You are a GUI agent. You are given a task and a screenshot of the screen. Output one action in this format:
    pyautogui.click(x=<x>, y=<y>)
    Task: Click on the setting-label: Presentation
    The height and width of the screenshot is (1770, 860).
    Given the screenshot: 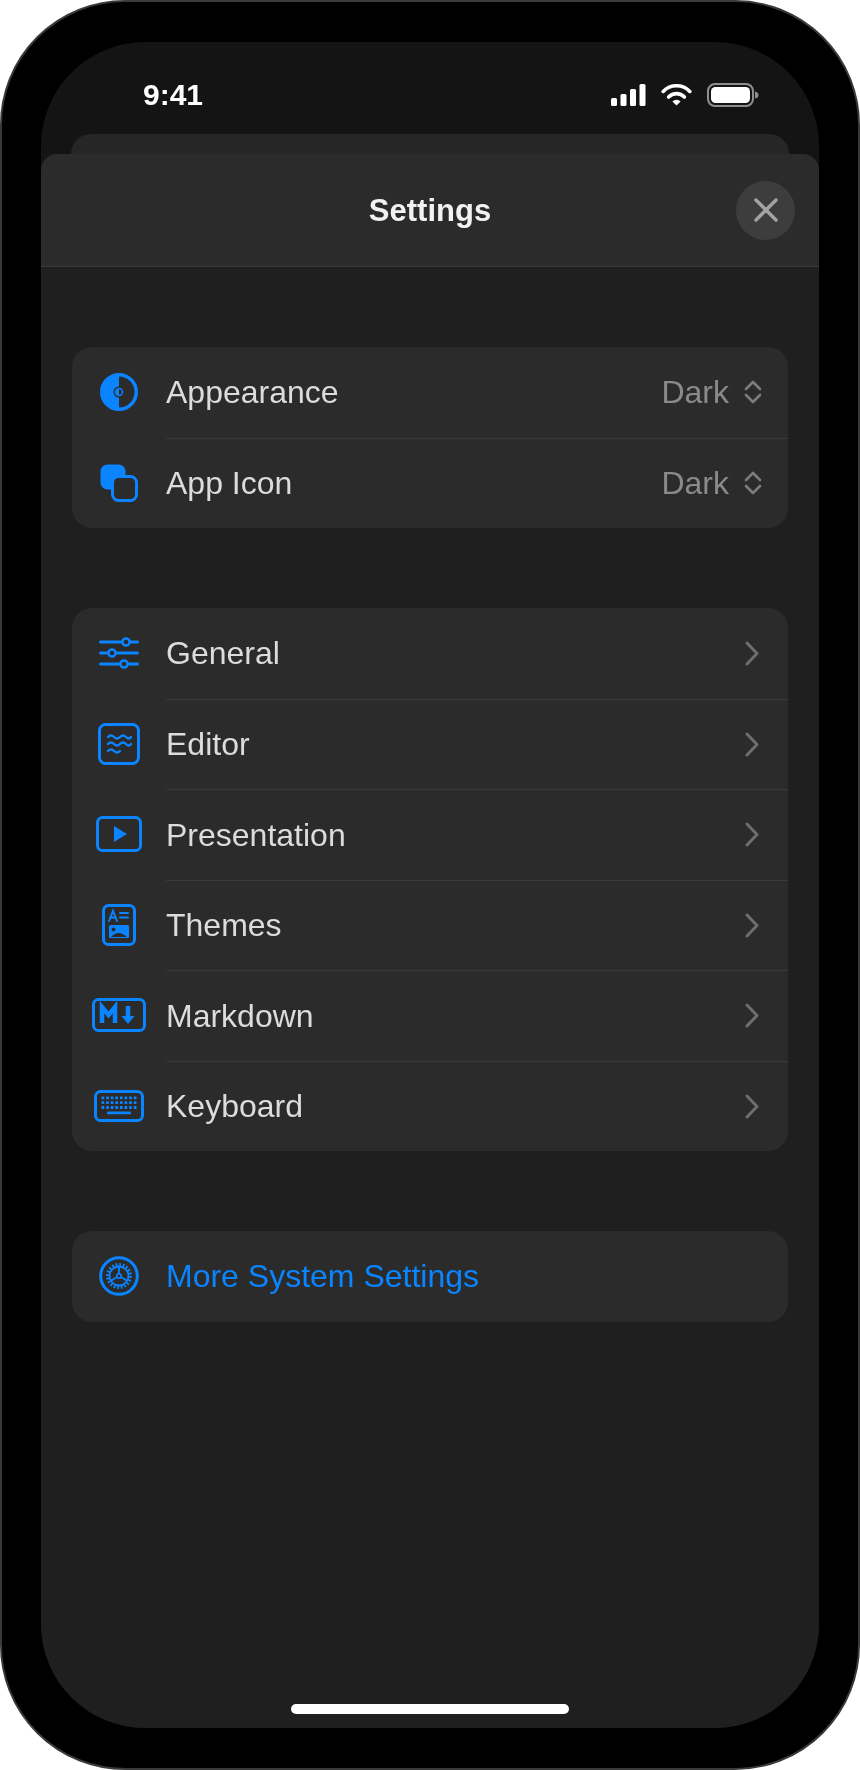 What is the action you would take?
    pyautogui.click(x=256, y=834)
    